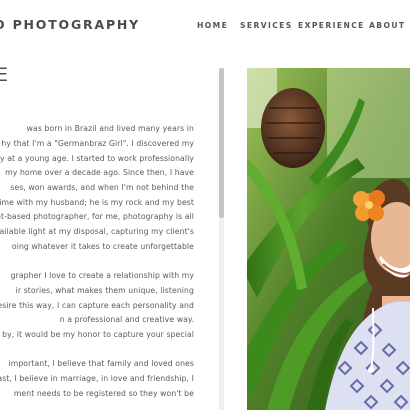 The image size is (410, 410). I want to click on nav-experience: EXPERIENCE, so click(331, 25).